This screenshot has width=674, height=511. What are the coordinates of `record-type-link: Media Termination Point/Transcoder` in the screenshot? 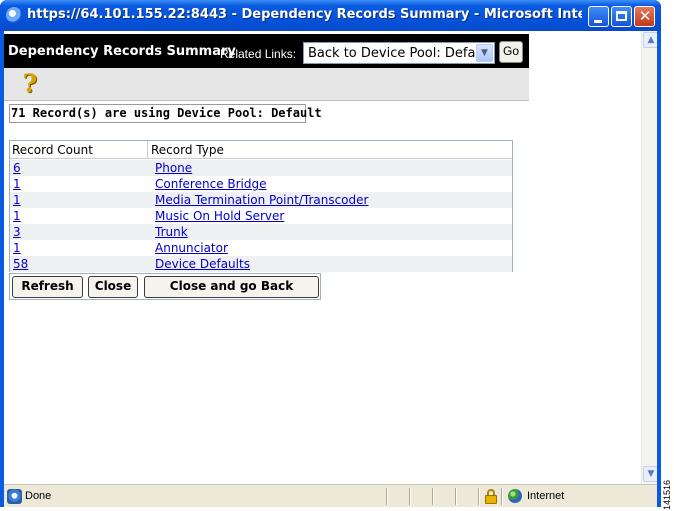 It's located at (261, 200).